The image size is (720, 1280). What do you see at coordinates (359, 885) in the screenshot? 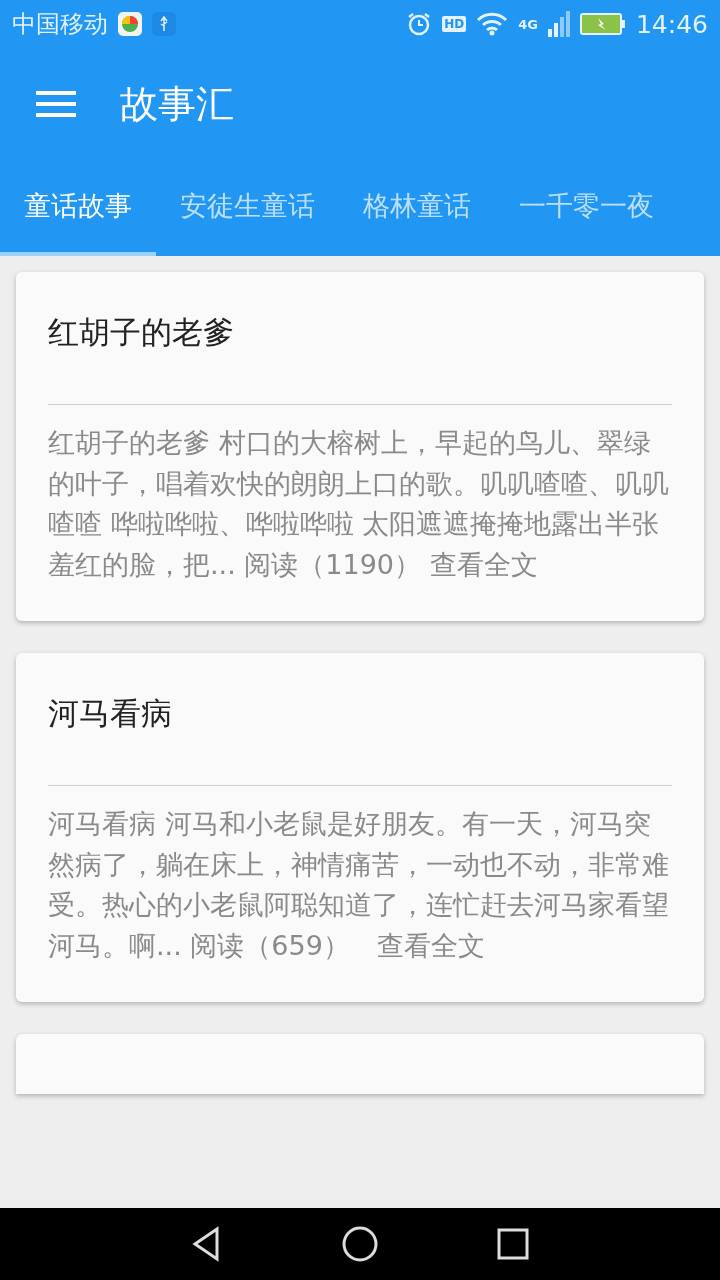
I see `story-summary: 河马看病 河马和小老鼠是好朋友。有一天，河马突然病了，躺在床上，神情痛苦，一动也不动，非常难受。热心的小老鼠阿聪知道了，连忙赶去河马家看望河马。啊... 阅读（659） 查看全文` at bounding box center [359, 885].